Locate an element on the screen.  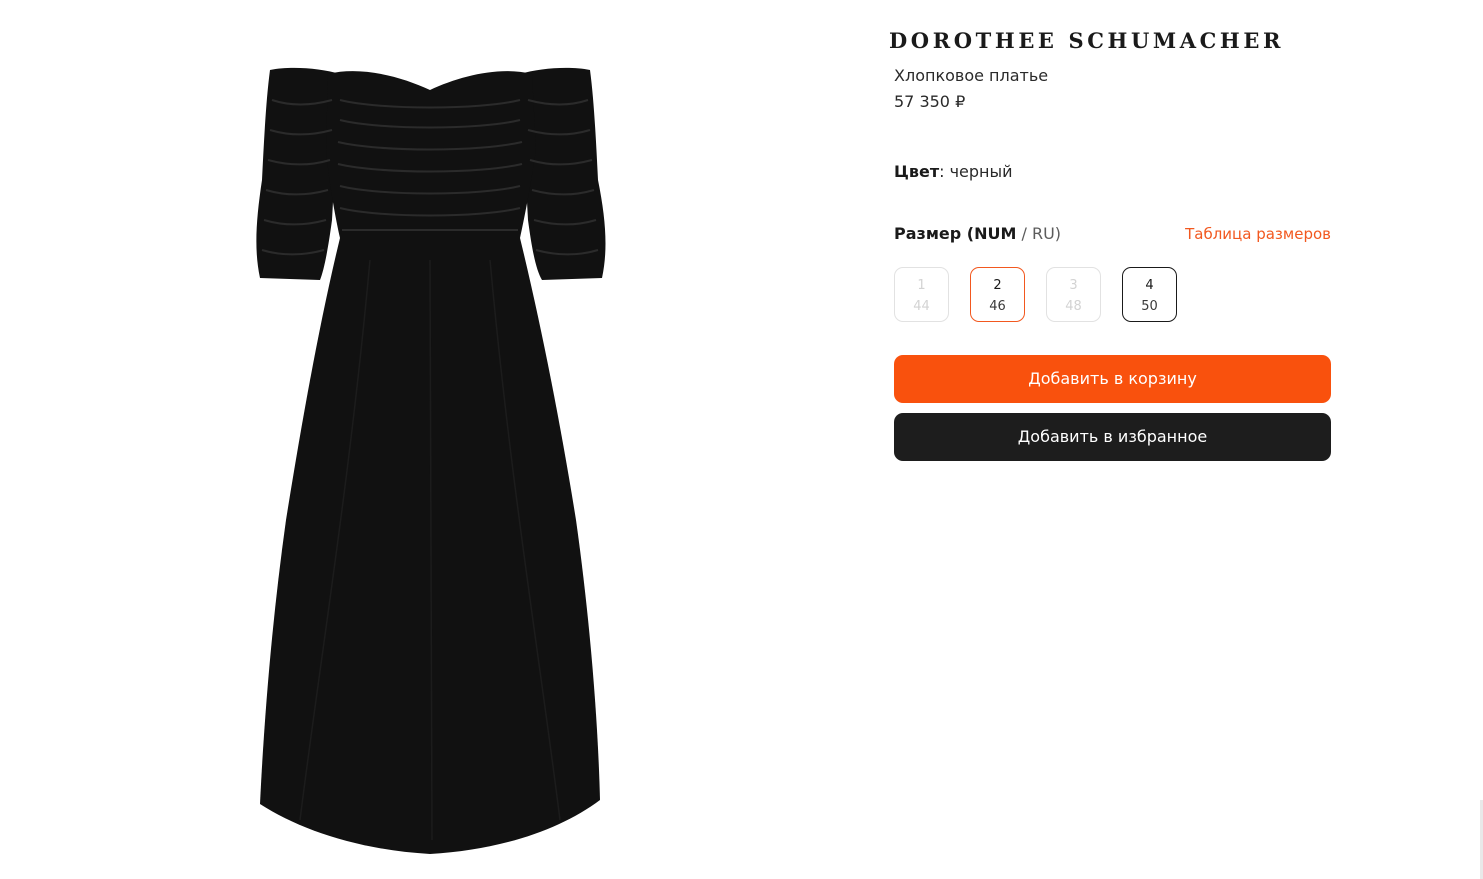
size-label: Размер (NUM / RU) is located at coordinates (977, 233).